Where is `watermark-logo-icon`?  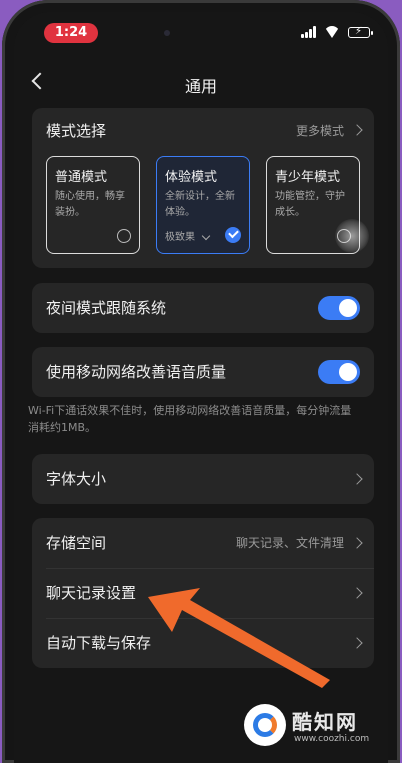 watermark-logo-icon is located at coordinates (265, 725).